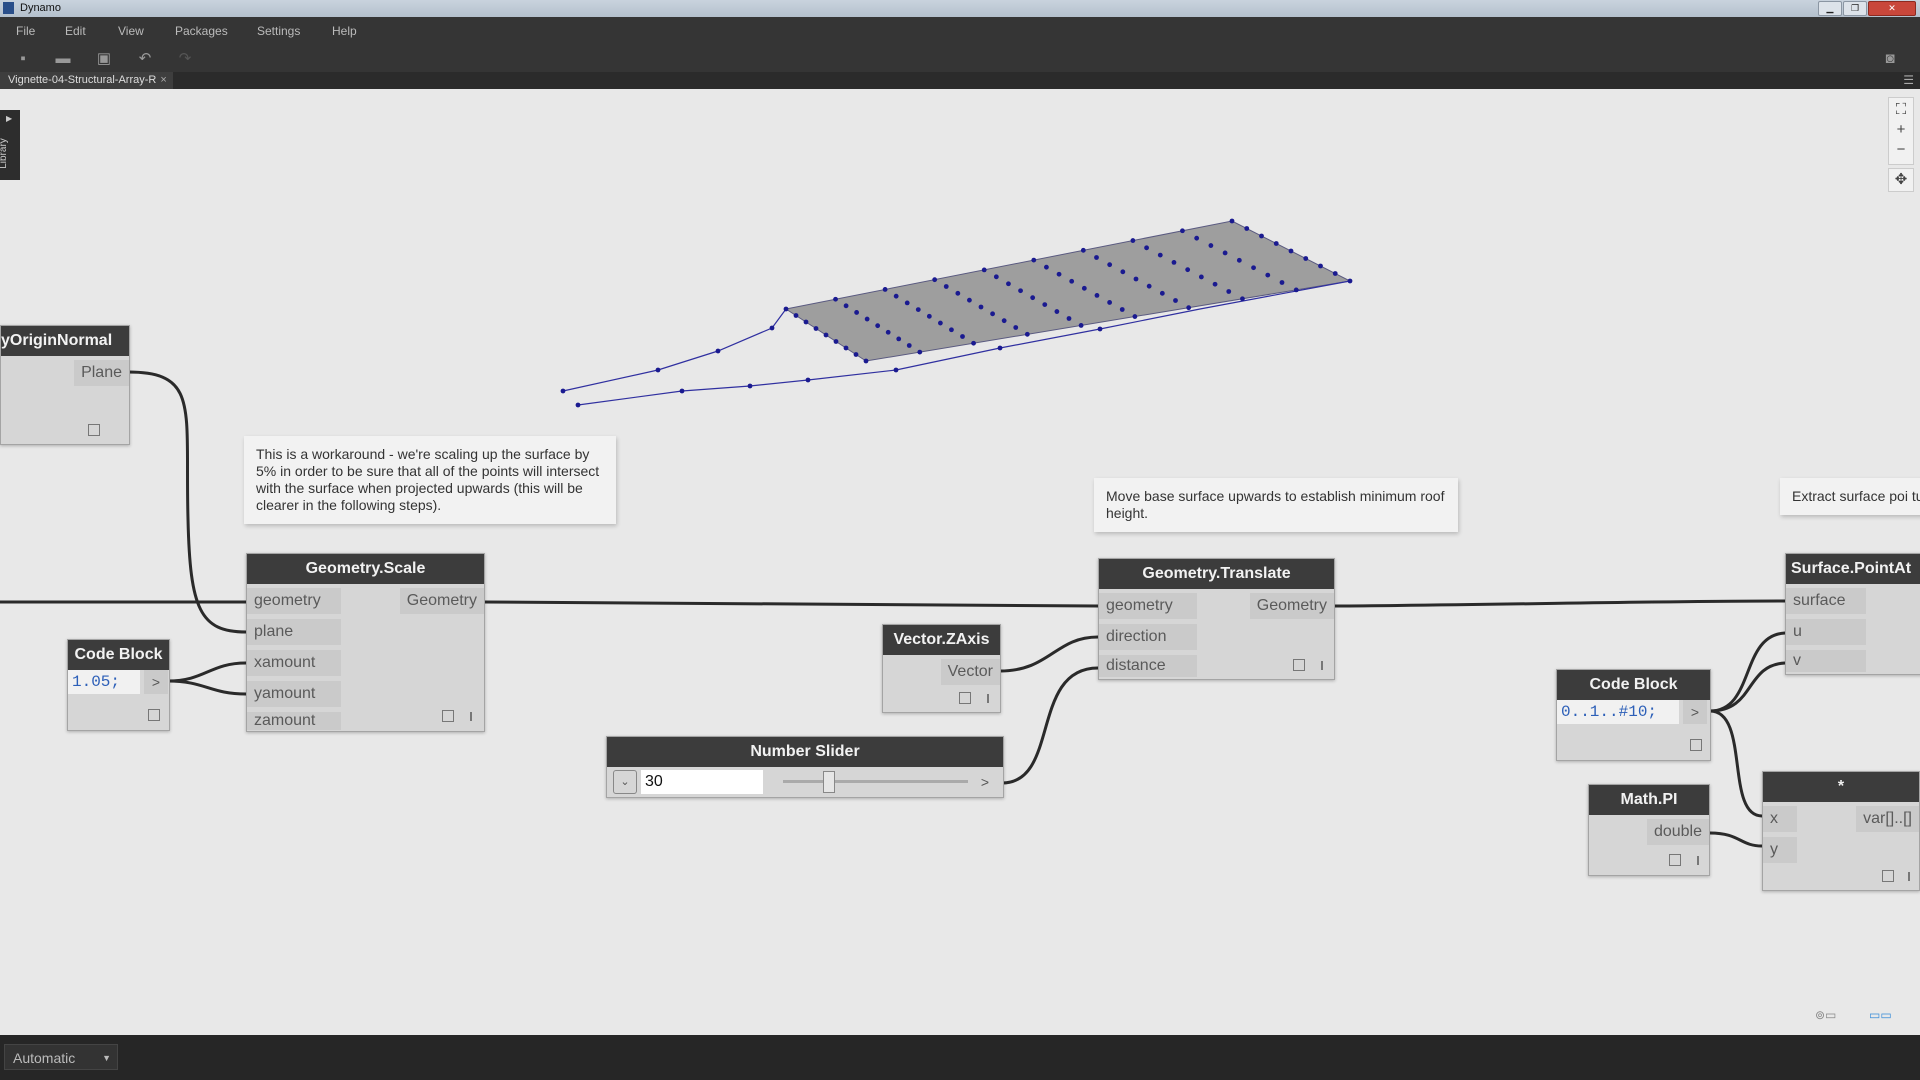 This screenshot has width=1920, height=1080. What do you see at coordinates (960, 31) in the screenshot?
I see `menu-bar: File Edit View Packages Settings Help` at bounding box center [960, 31].